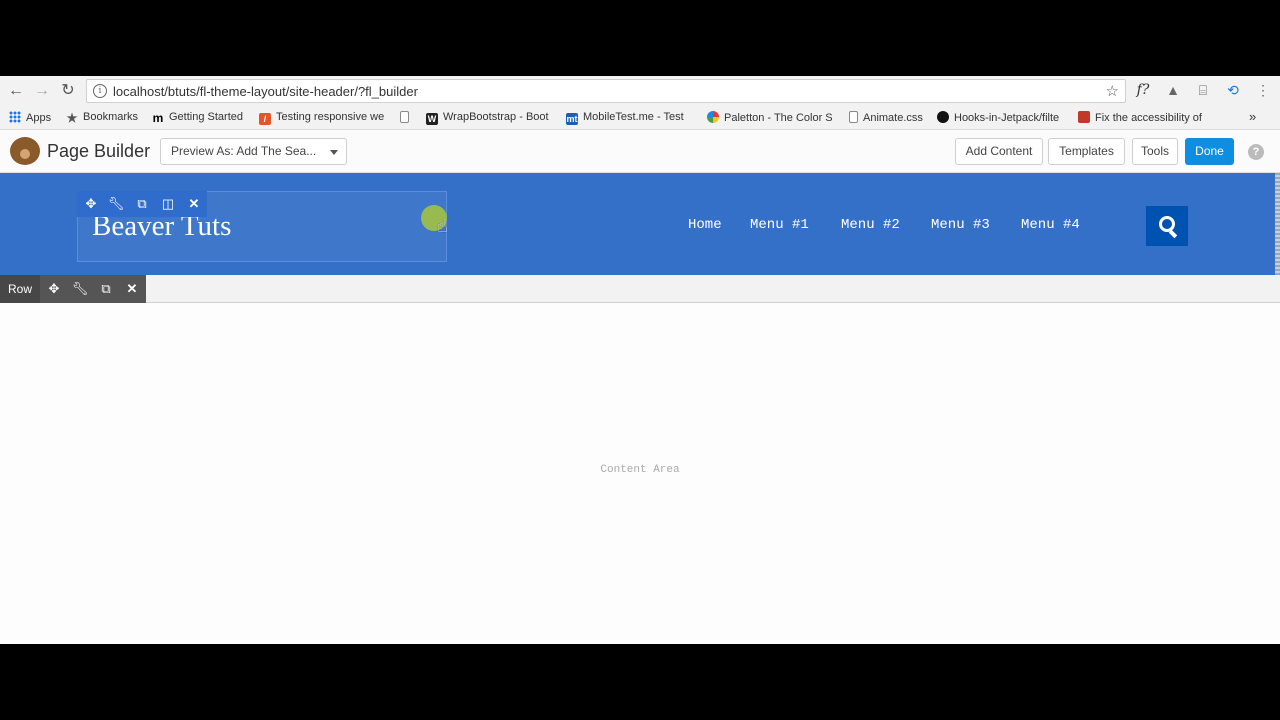  I want to click on bookmark-wrapbootstrap: W WrapBootstrap - Boot, so click(490, 118).